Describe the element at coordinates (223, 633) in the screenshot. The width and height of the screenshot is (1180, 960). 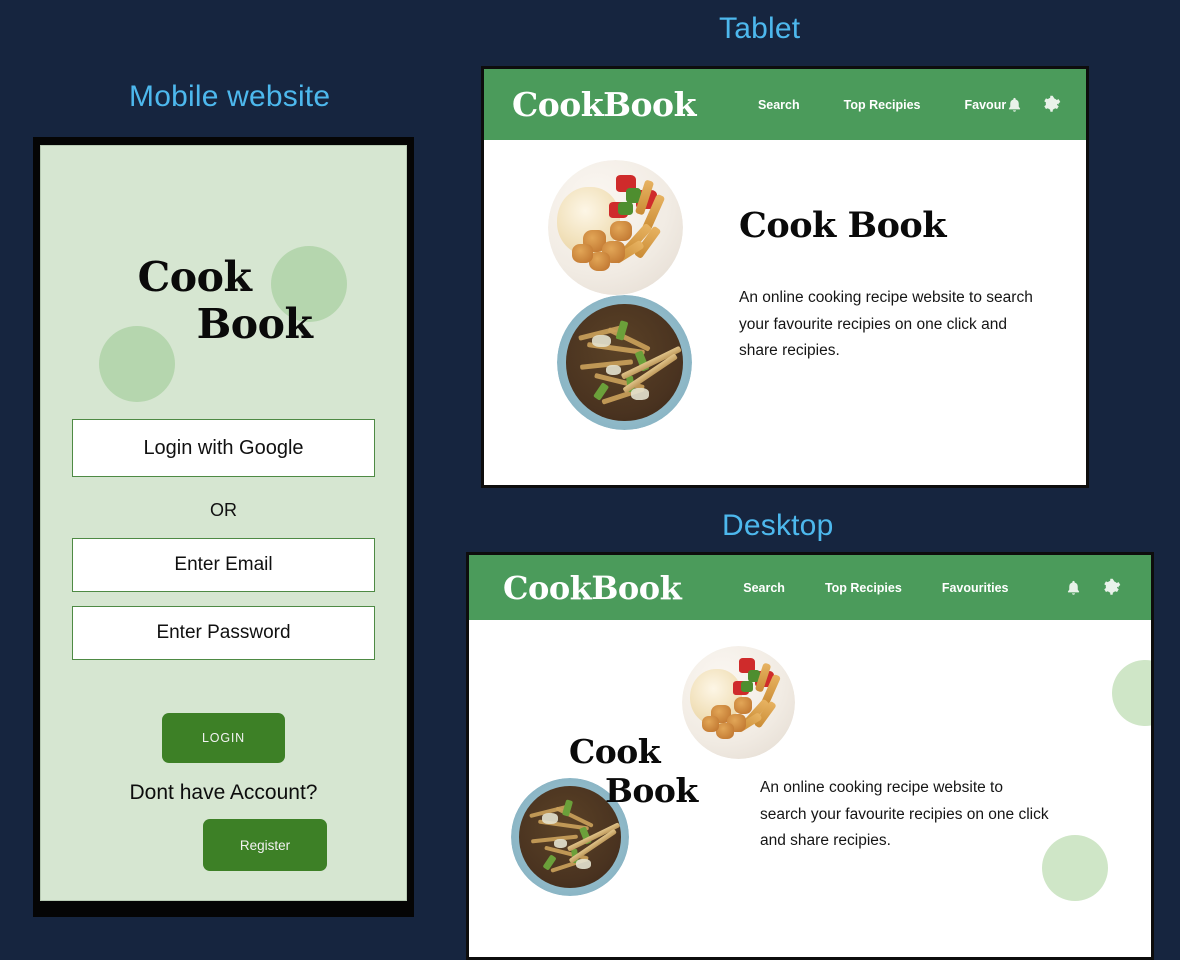
I see `password-input: Enter Password` at that location.